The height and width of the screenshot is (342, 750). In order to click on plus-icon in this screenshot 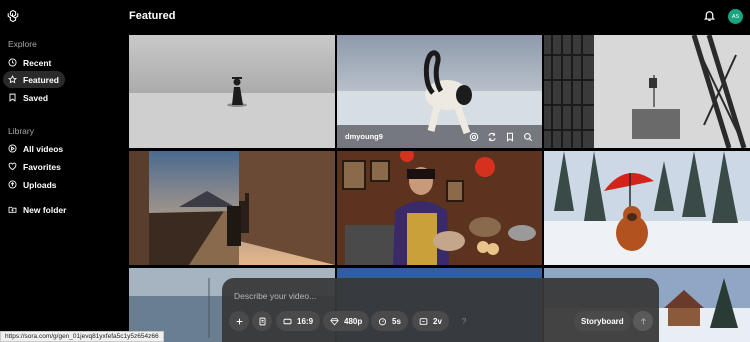, I will do `click(239, 321)`.